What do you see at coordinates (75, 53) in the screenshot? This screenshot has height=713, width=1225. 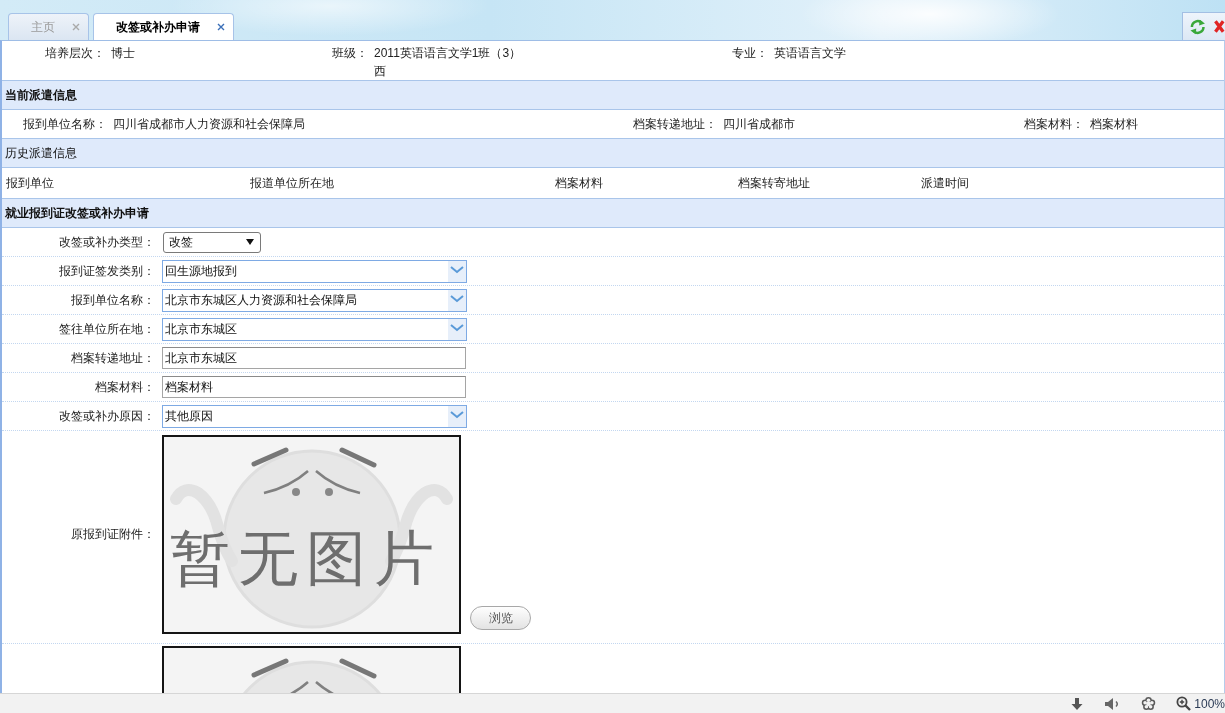 I see `field-label: 培养层次：` at bounding box center [75, 53].